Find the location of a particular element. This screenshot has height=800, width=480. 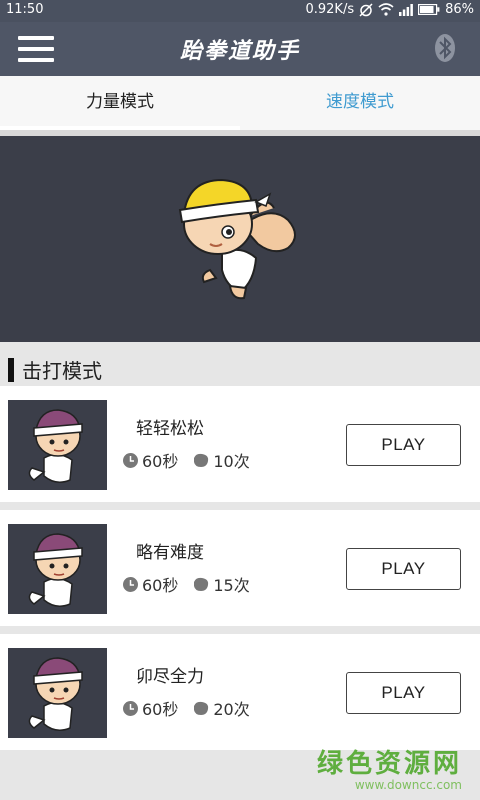

status-bar: 11:50 0.92K/s 86% is located at coordinates (240, 11).